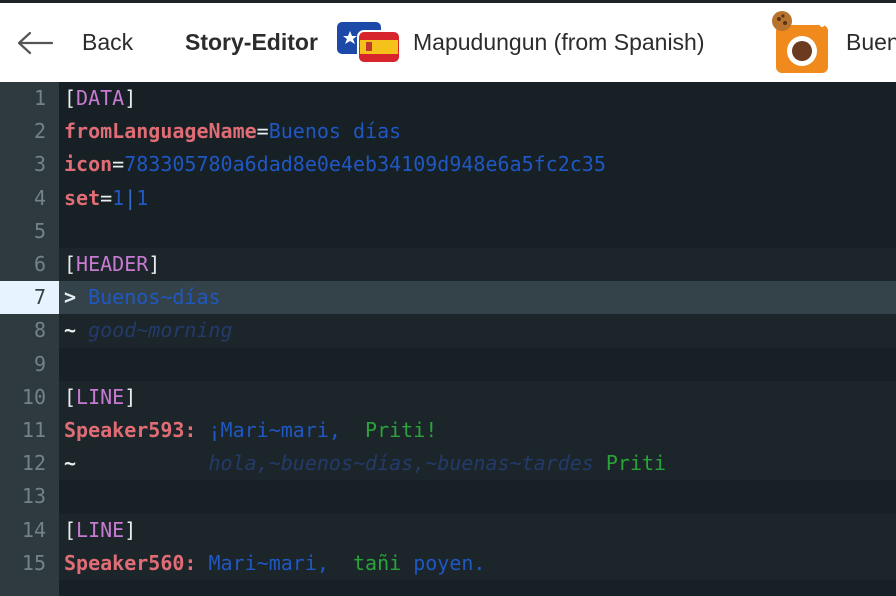  What do you see at coordinates (33, 463) in the screenshot?
I see `line-number: 12` at bounding box center [33, 463].